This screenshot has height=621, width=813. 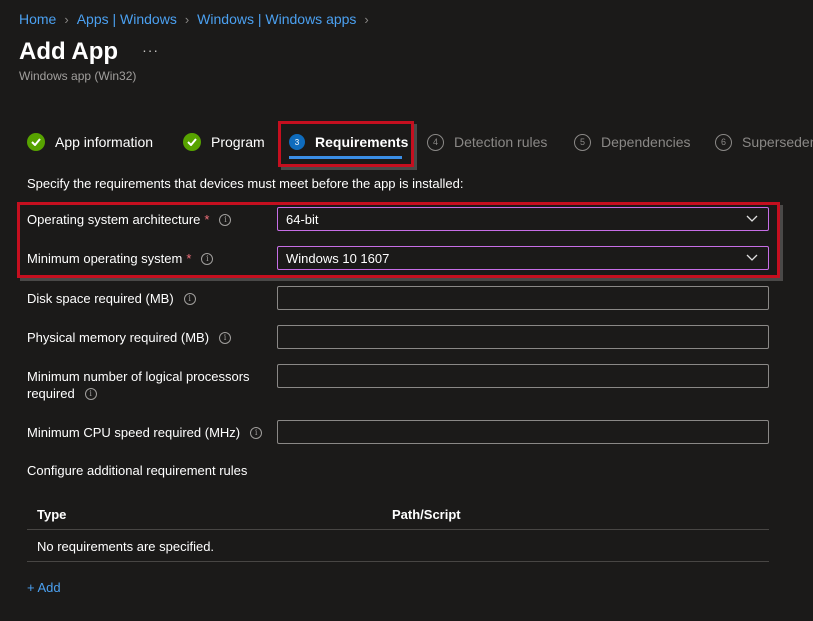 I want to click on page-title: Add App, so click(x=69, y=51).